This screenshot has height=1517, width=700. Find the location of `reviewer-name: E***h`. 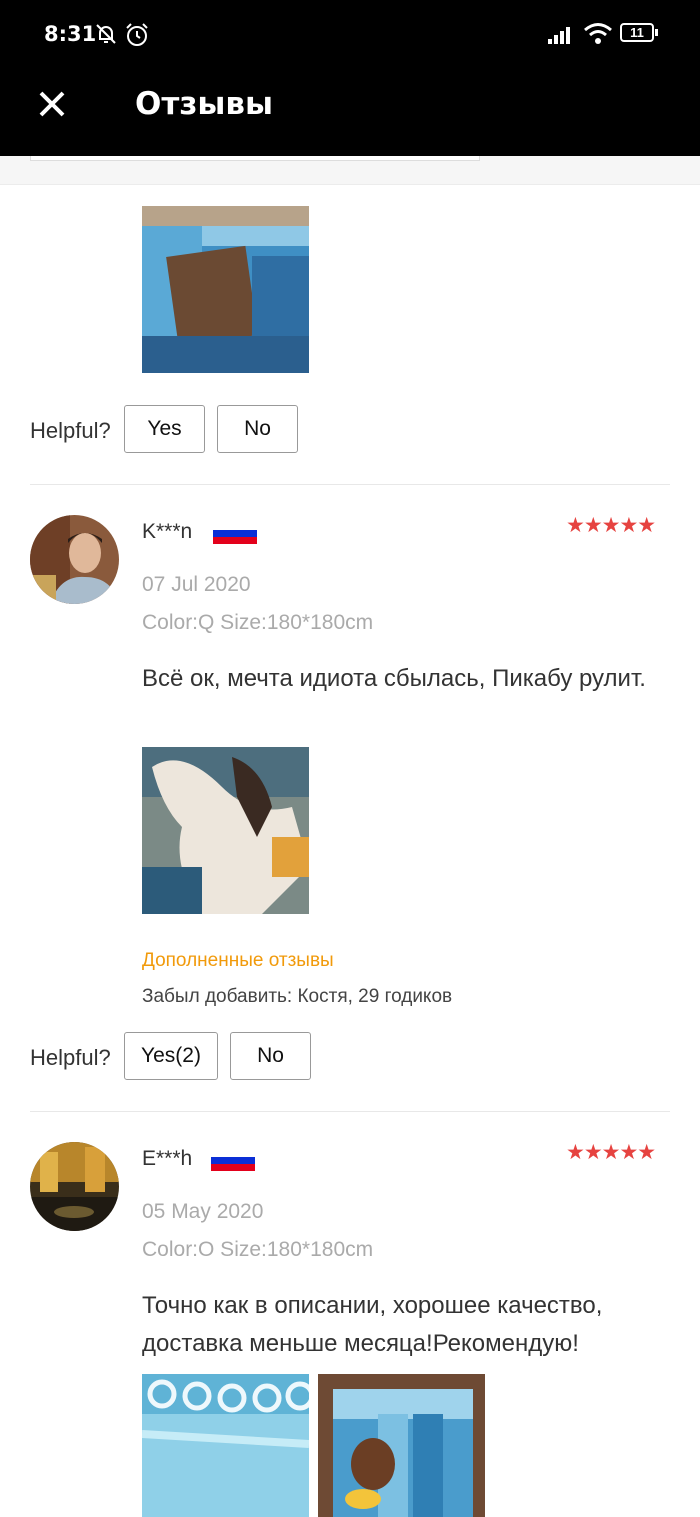

reviewer-name: E***h is located at coordinates (167, 1158).